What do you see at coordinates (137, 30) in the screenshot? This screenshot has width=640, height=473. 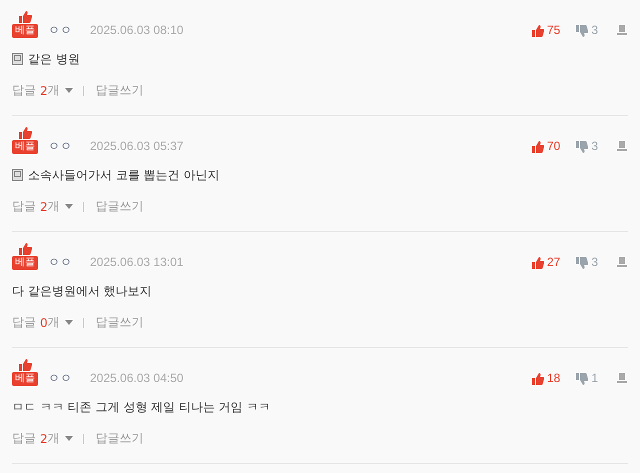 I see `comment-date: 2025.06.03 08:10` at bounding box center [137, 30].